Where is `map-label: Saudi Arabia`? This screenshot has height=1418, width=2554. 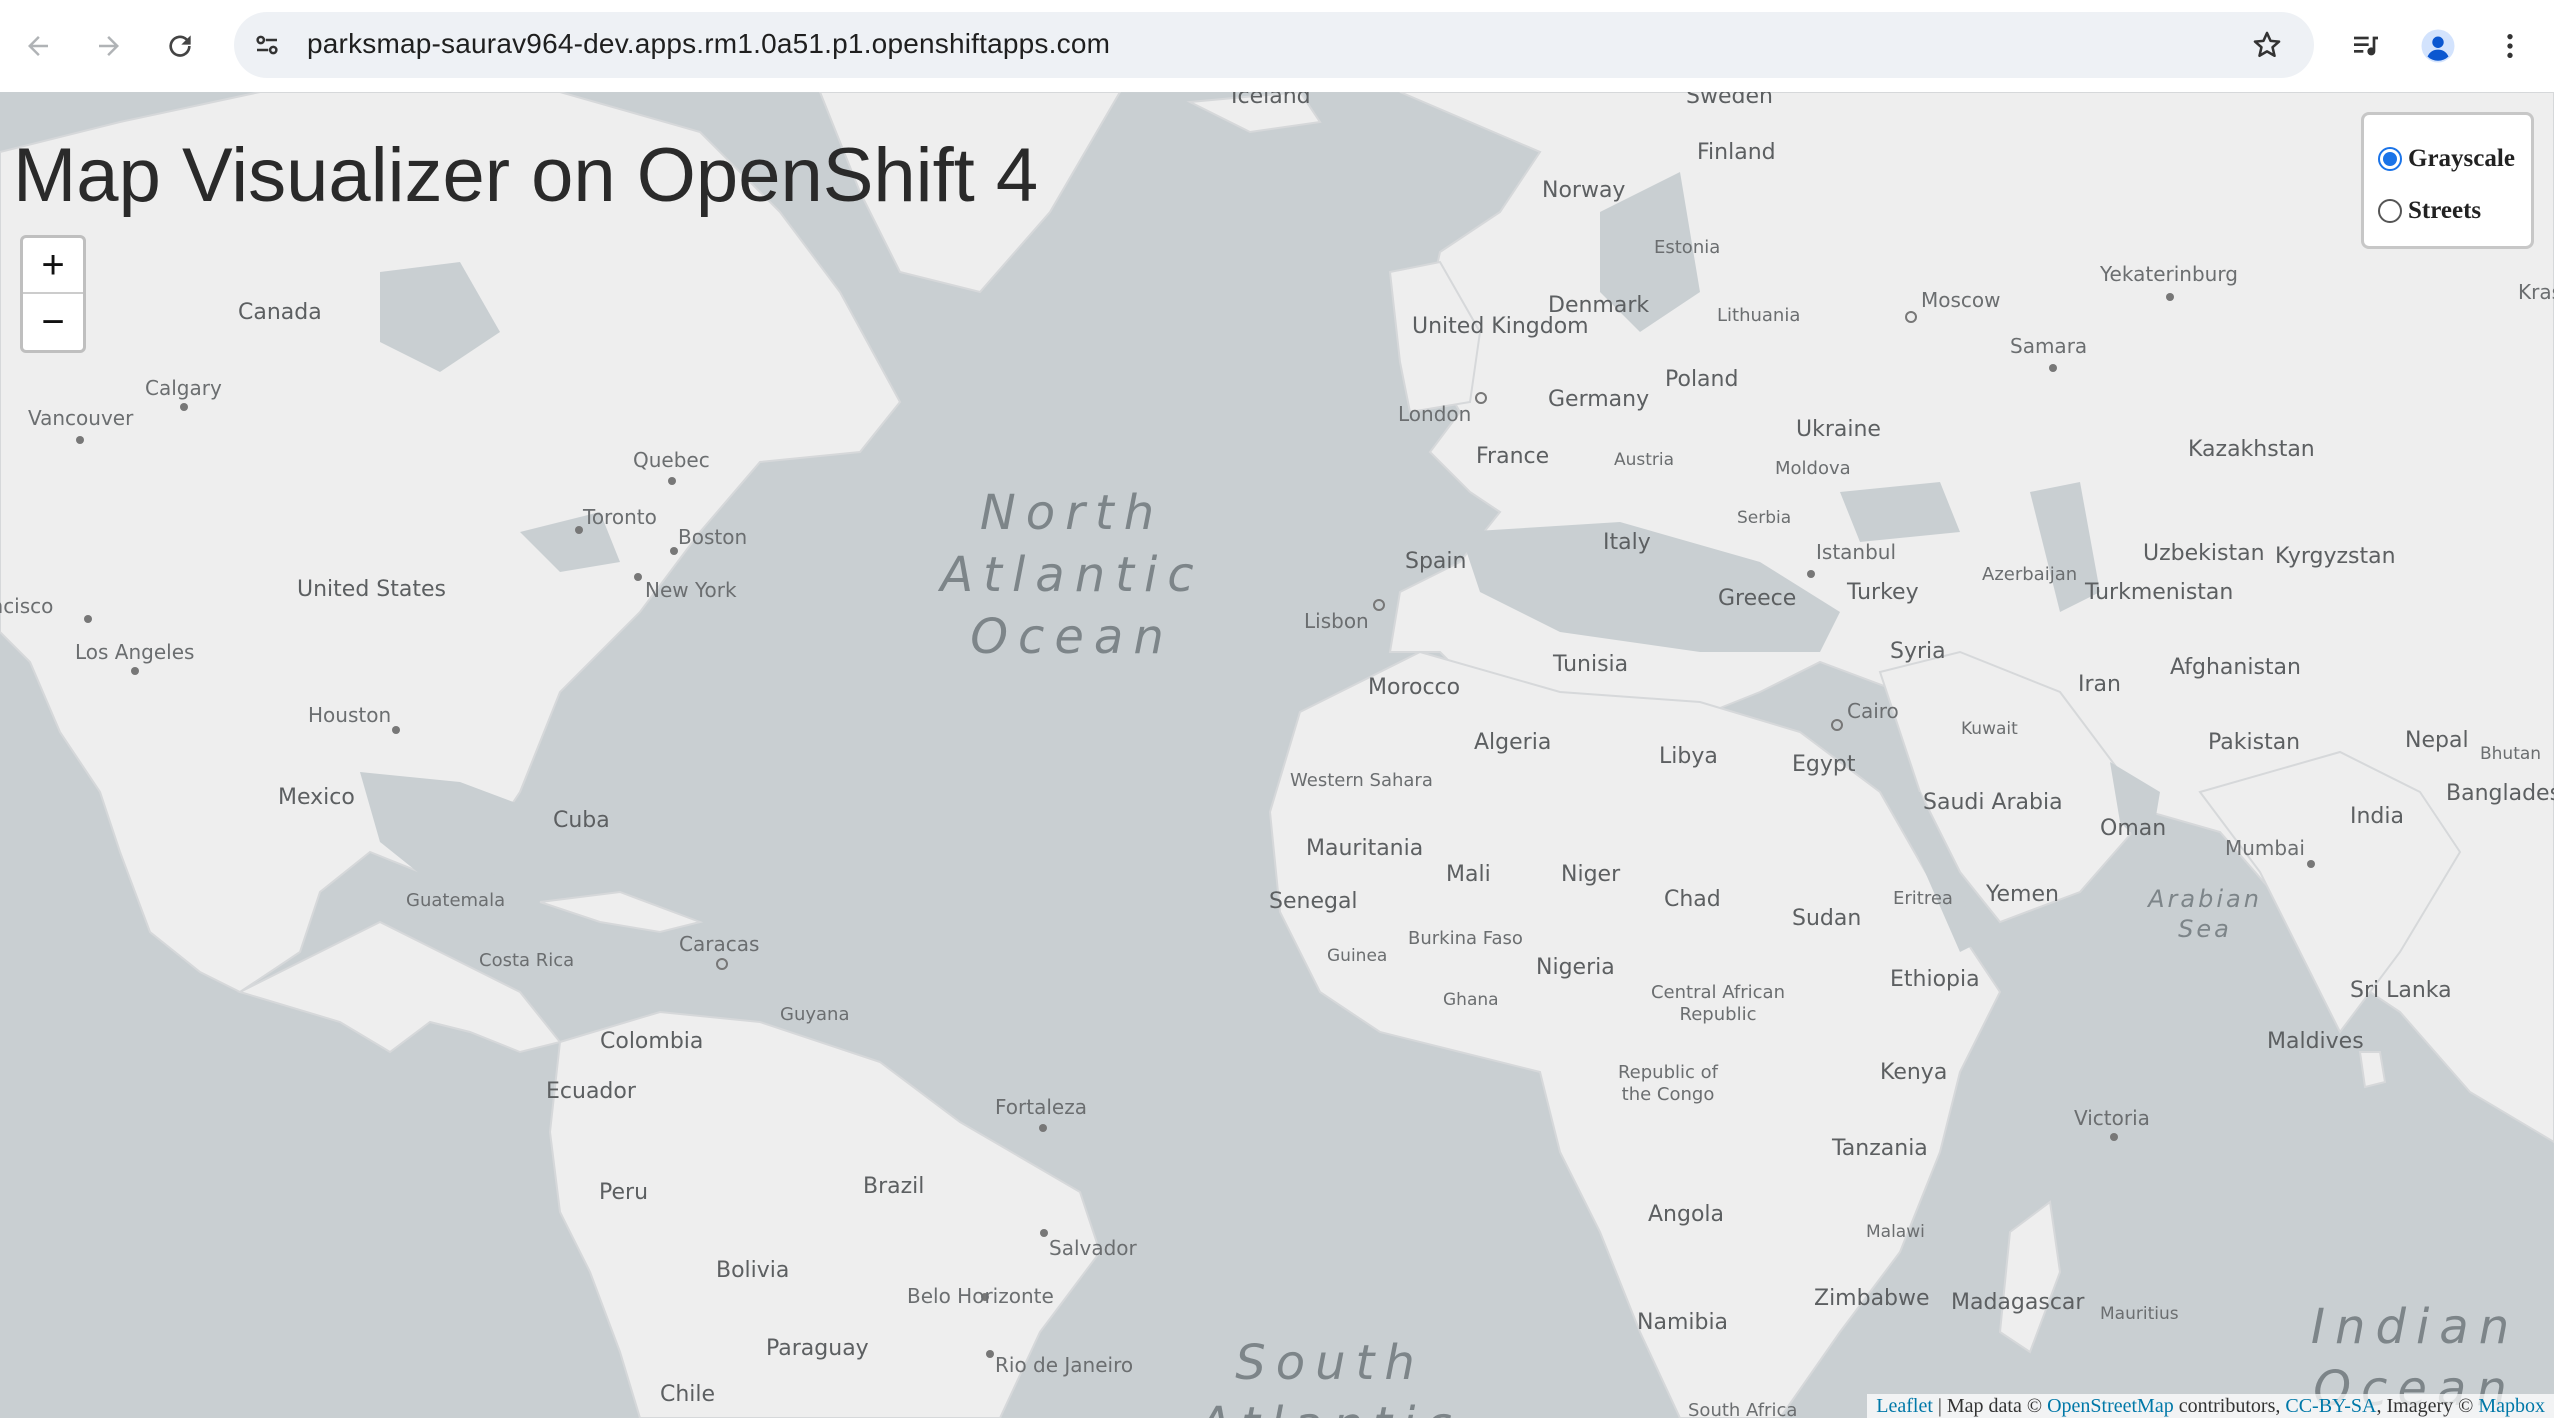
map-label: Saudi Arabia is located at coordinates (1993, 802).